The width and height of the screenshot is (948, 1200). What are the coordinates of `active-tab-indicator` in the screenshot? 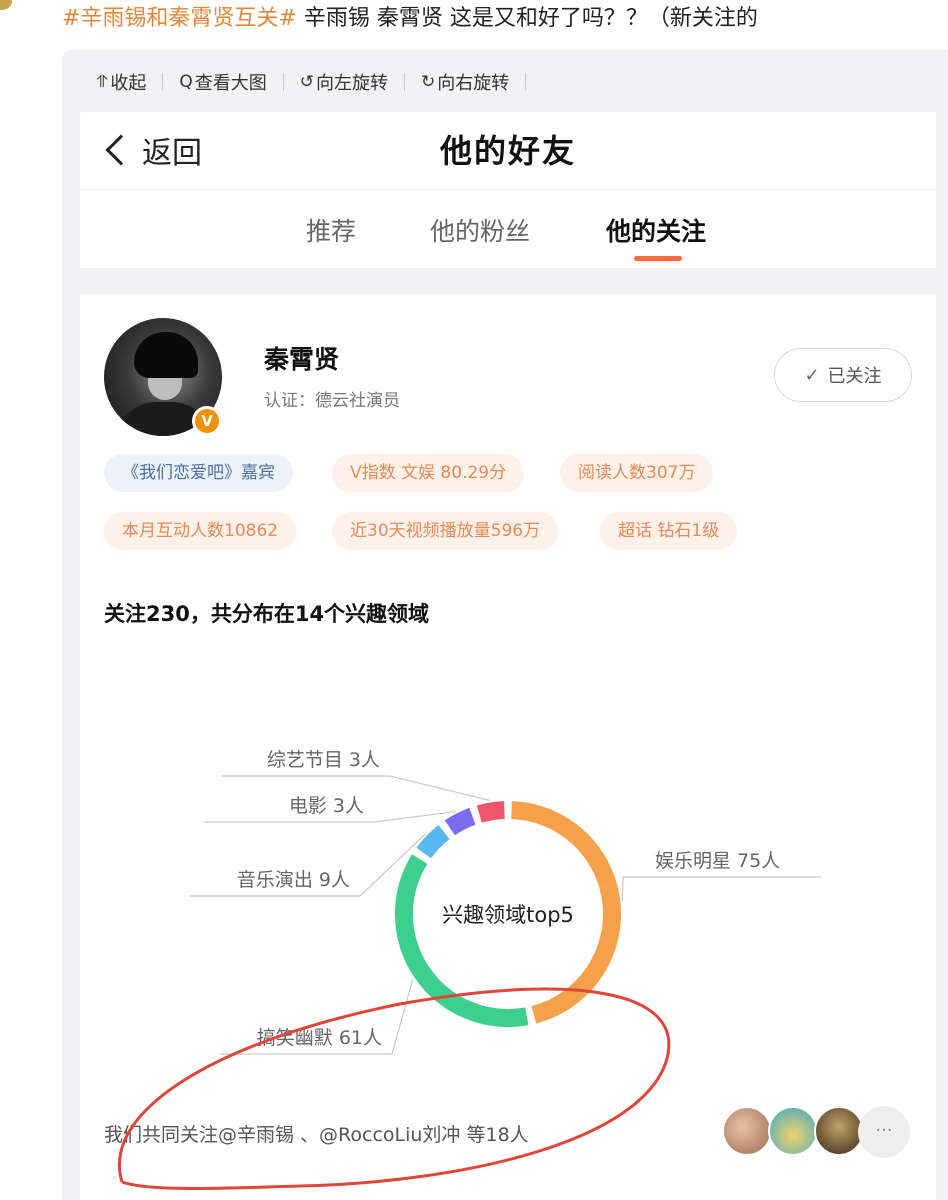 It's located at (658, 258).